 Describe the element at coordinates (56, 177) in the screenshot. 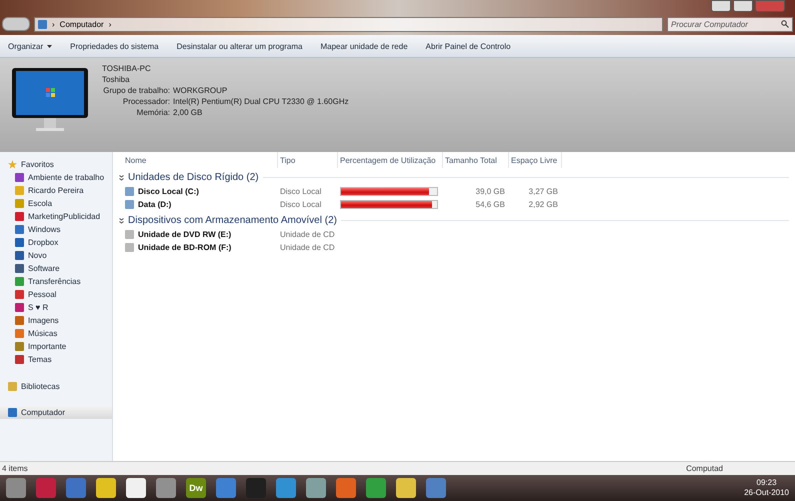

I see `sidebar-item: Ambiente de trabalho` at that location.